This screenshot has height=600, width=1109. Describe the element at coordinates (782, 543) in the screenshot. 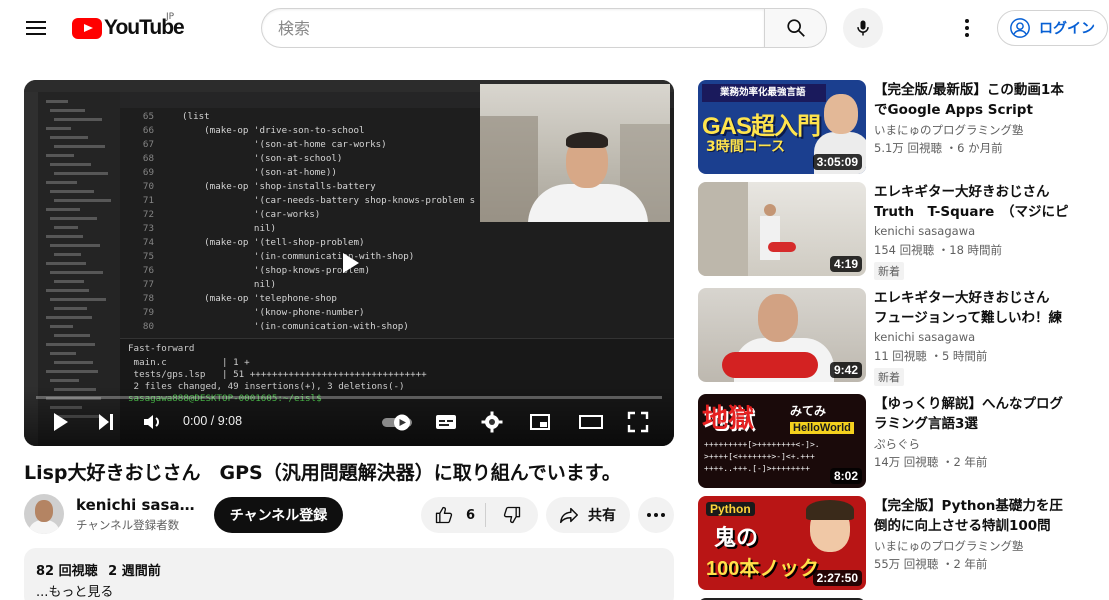

I see `video-thumbnail: Python 鬼の 100本ノック 2:27:50` at that location.